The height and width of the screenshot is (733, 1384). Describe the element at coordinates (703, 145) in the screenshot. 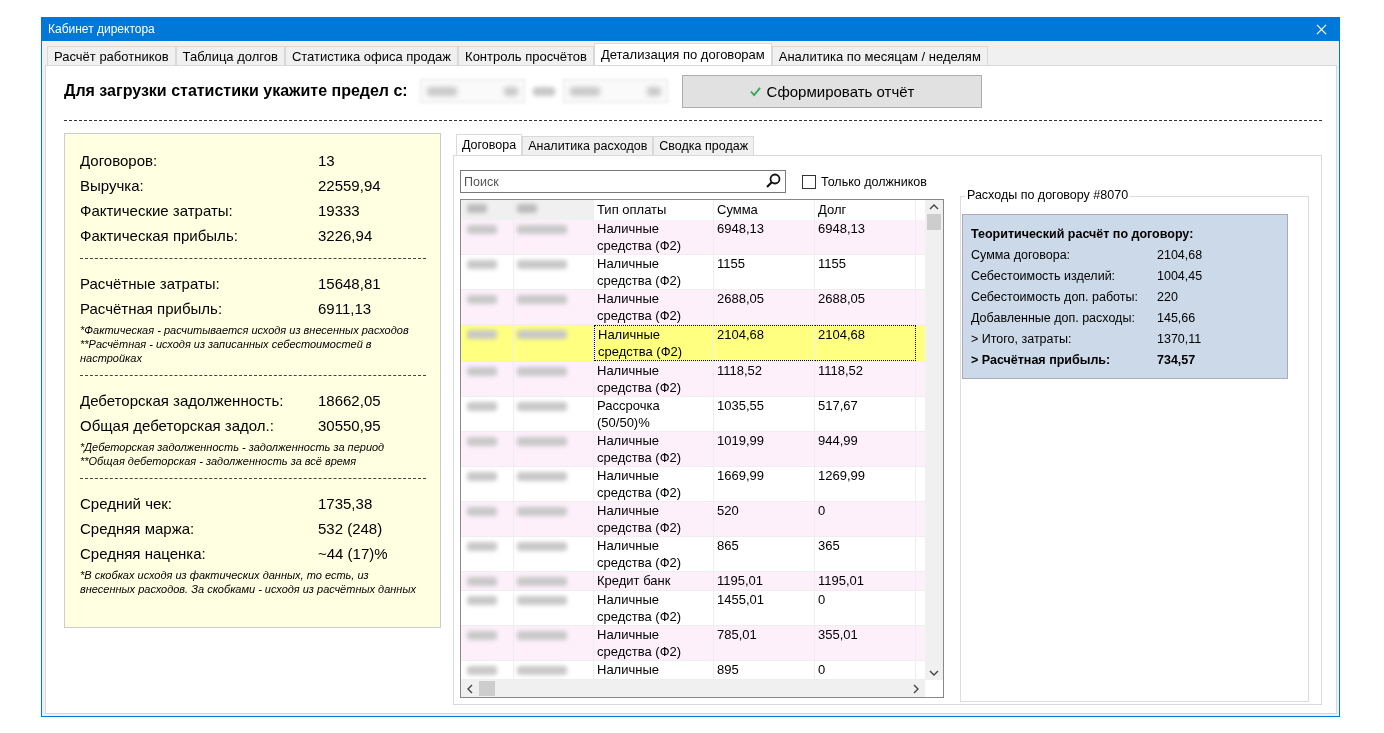

I see `tab: Сводка продаж` at that location.